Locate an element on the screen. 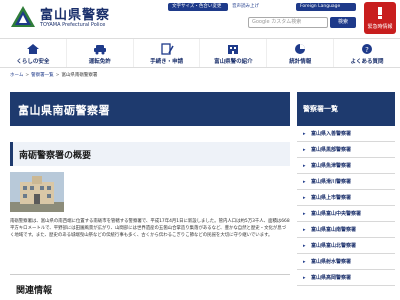  site-subtitle: TOYAMA Prefectural Police is located at coordinates (73, 25).